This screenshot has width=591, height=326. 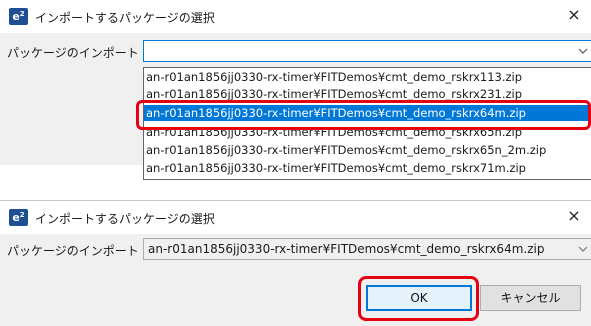 What do you see at coordinates (419, 298) in the screenshot?
I see `ok-button: OK` at bounding box center [419, 298].